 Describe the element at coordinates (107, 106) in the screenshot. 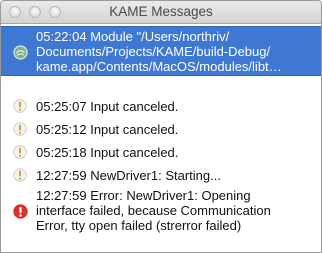

I see `message-text: 05:25:07 Input canceled.` at that location.